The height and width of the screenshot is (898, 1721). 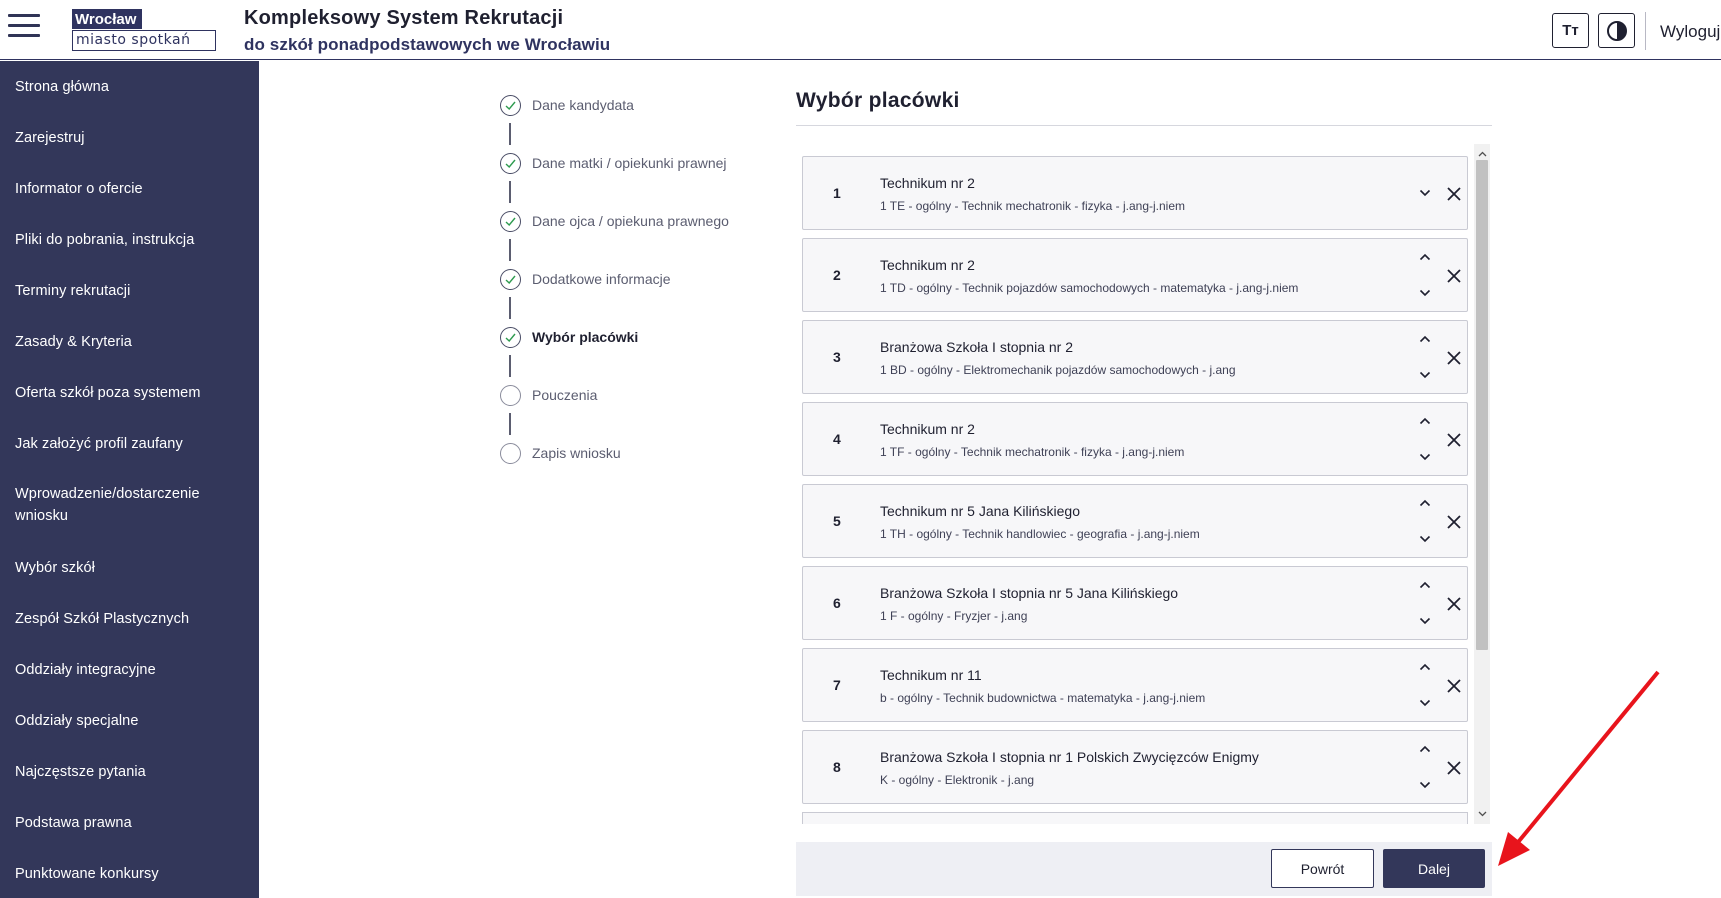 What do you see at coordinates (548, 395) in the screenshot?
I see `step-instructions: Pouczenia` at bounding box center [548, 395].